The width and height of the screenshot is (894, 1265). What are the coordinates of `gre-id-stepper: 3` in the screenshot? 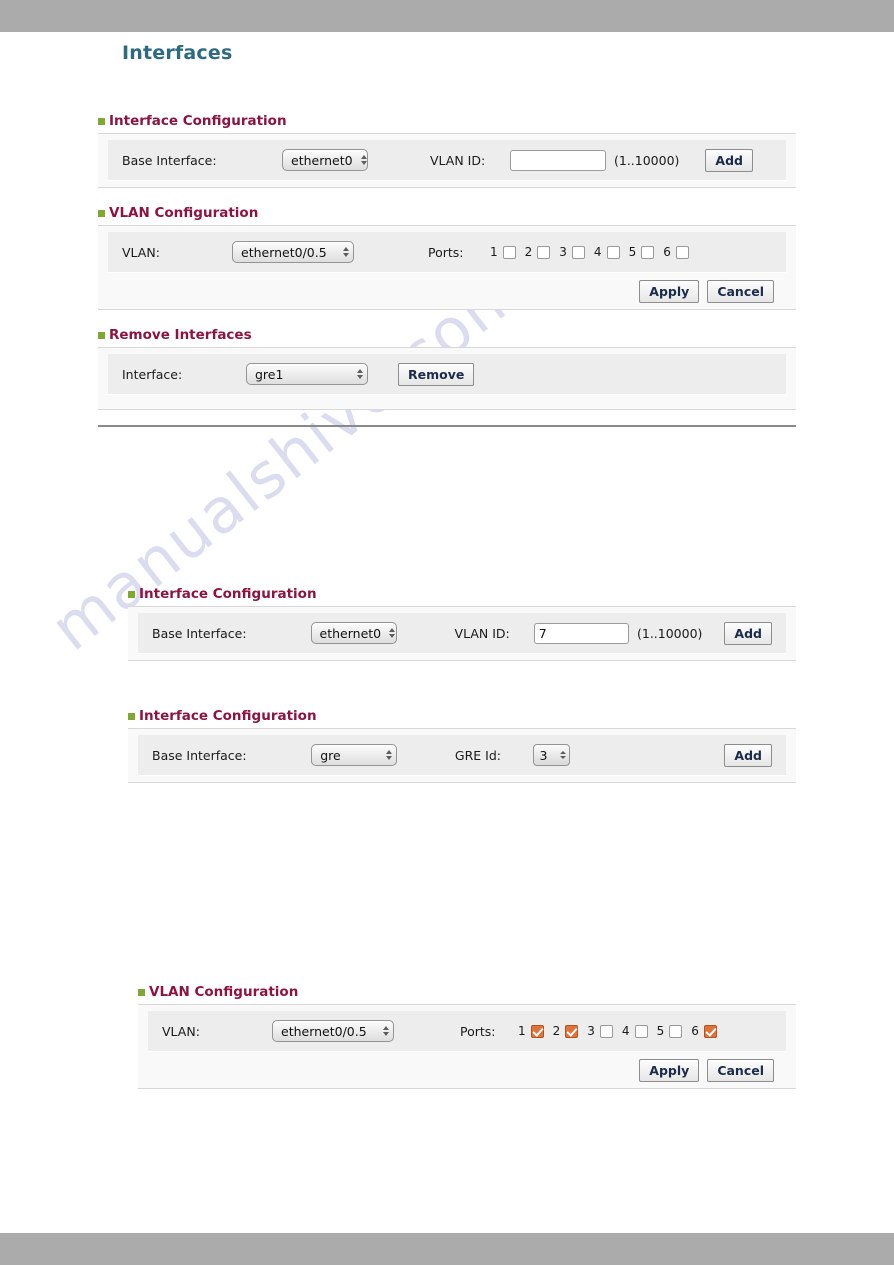 It's located at (551, 755).